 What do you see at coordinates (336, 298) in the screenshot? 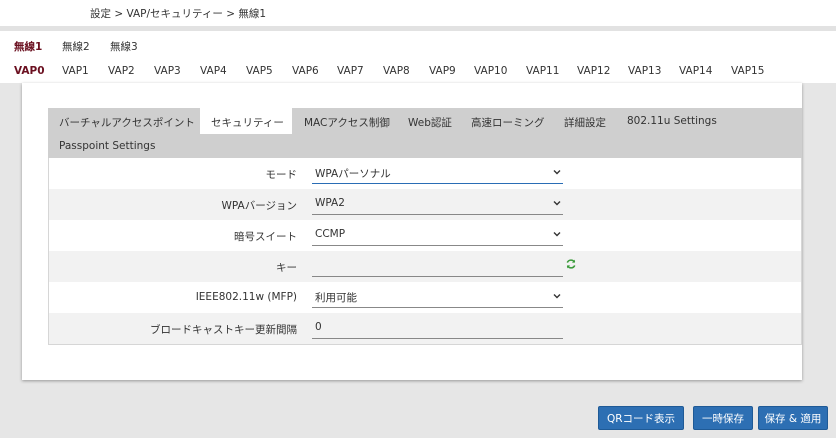
I see `mfp-value: 利用可能` at bounding box center [336, 298].